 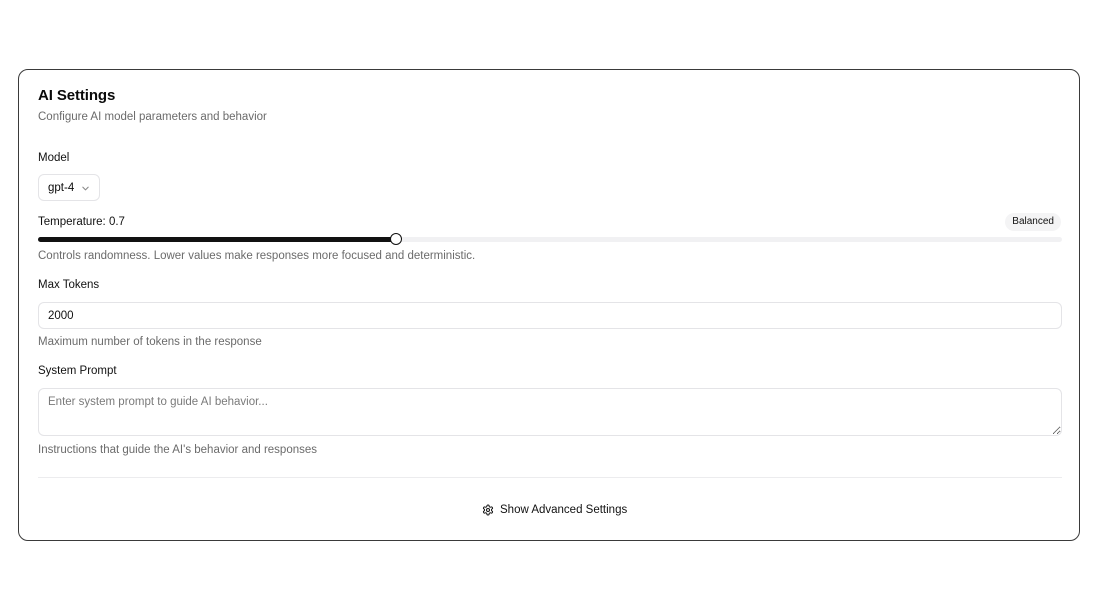 I want to click on show-advanced-settings-button: Show Advanced Settings, so click(x=554, y=510).